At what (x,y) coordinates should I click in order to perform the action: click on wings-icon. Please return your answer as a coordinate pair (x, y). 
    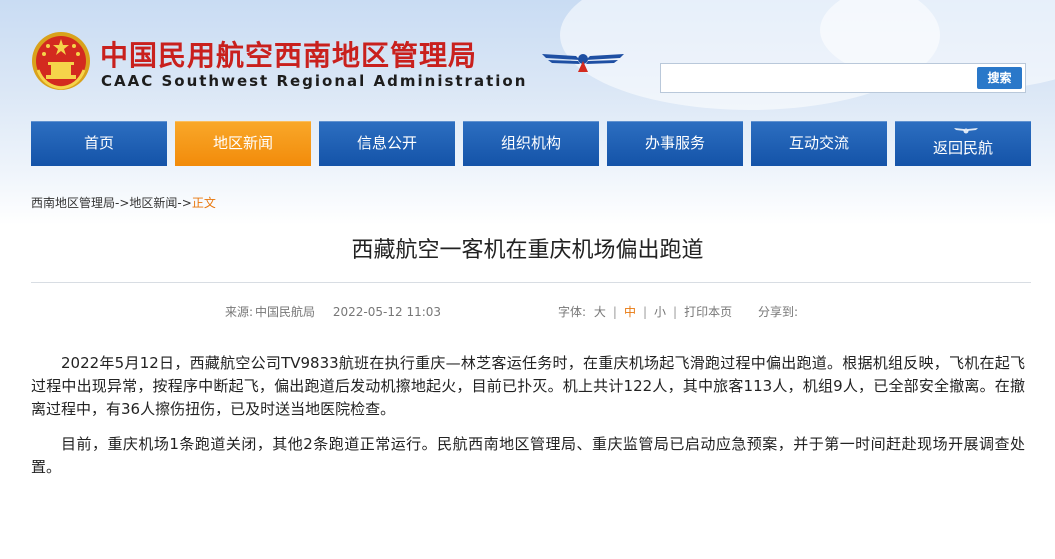
    Looking at the image, I should click on (966, 131).